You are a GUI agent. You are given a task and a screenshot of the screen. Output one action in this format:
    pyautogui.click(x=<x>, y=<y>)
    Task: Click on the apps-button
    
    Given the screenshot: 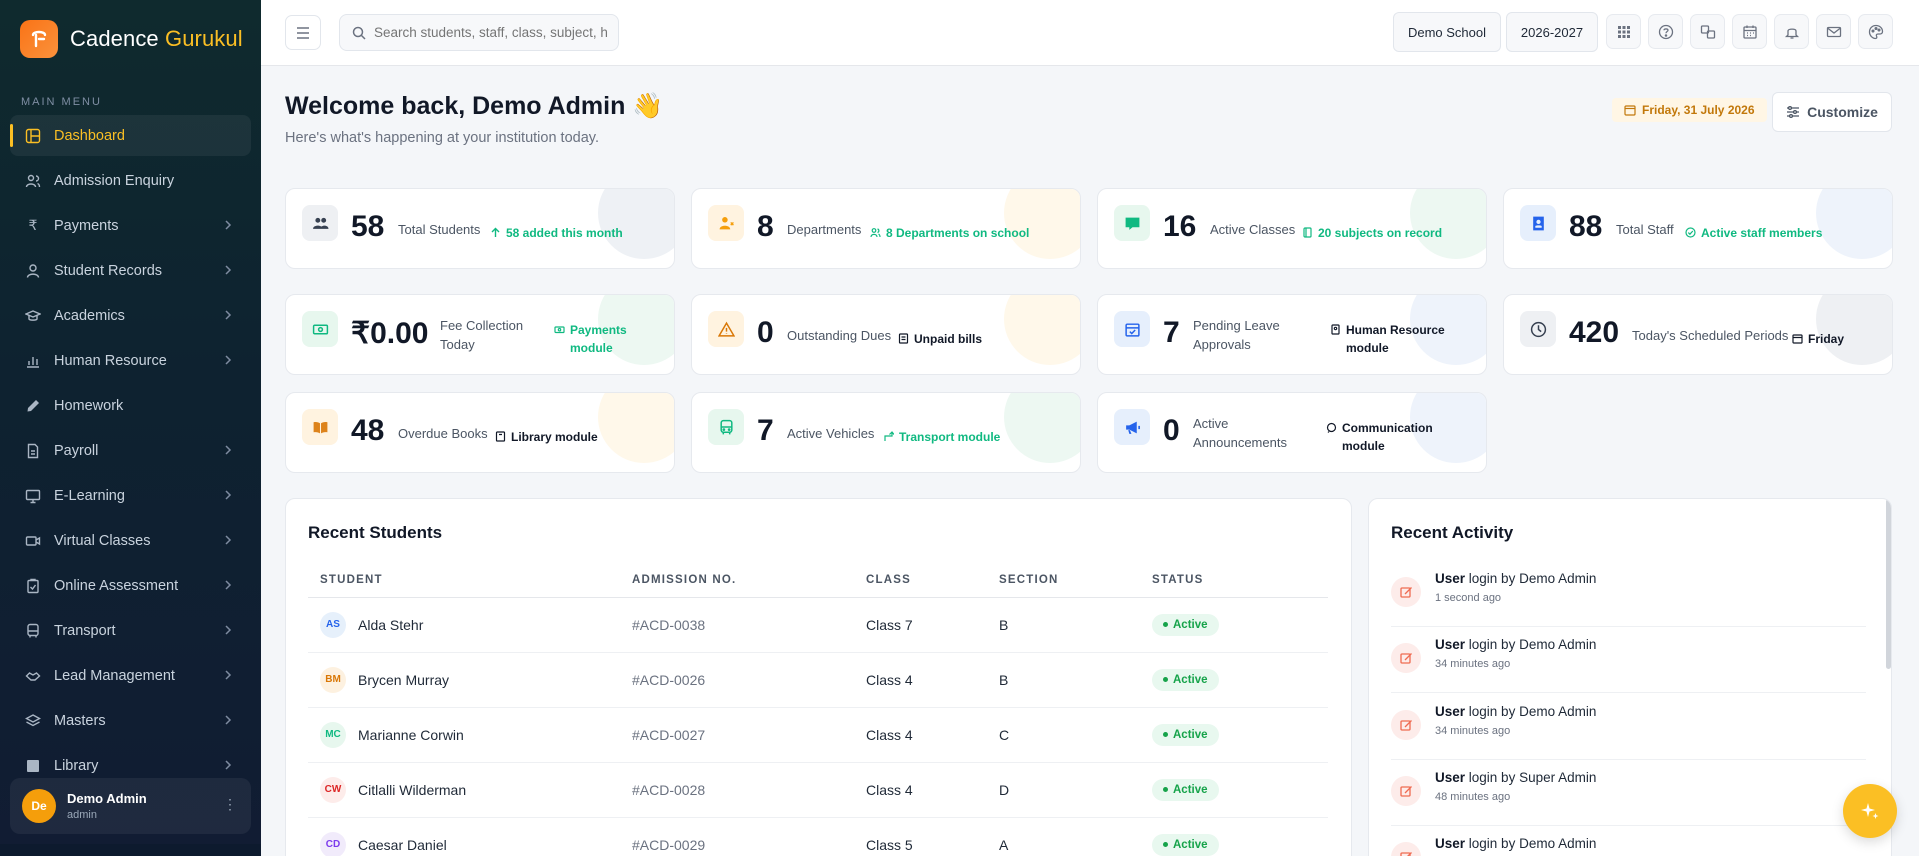 What is the action you would take?
    pyautogui.click(x=1623, y=31)
    